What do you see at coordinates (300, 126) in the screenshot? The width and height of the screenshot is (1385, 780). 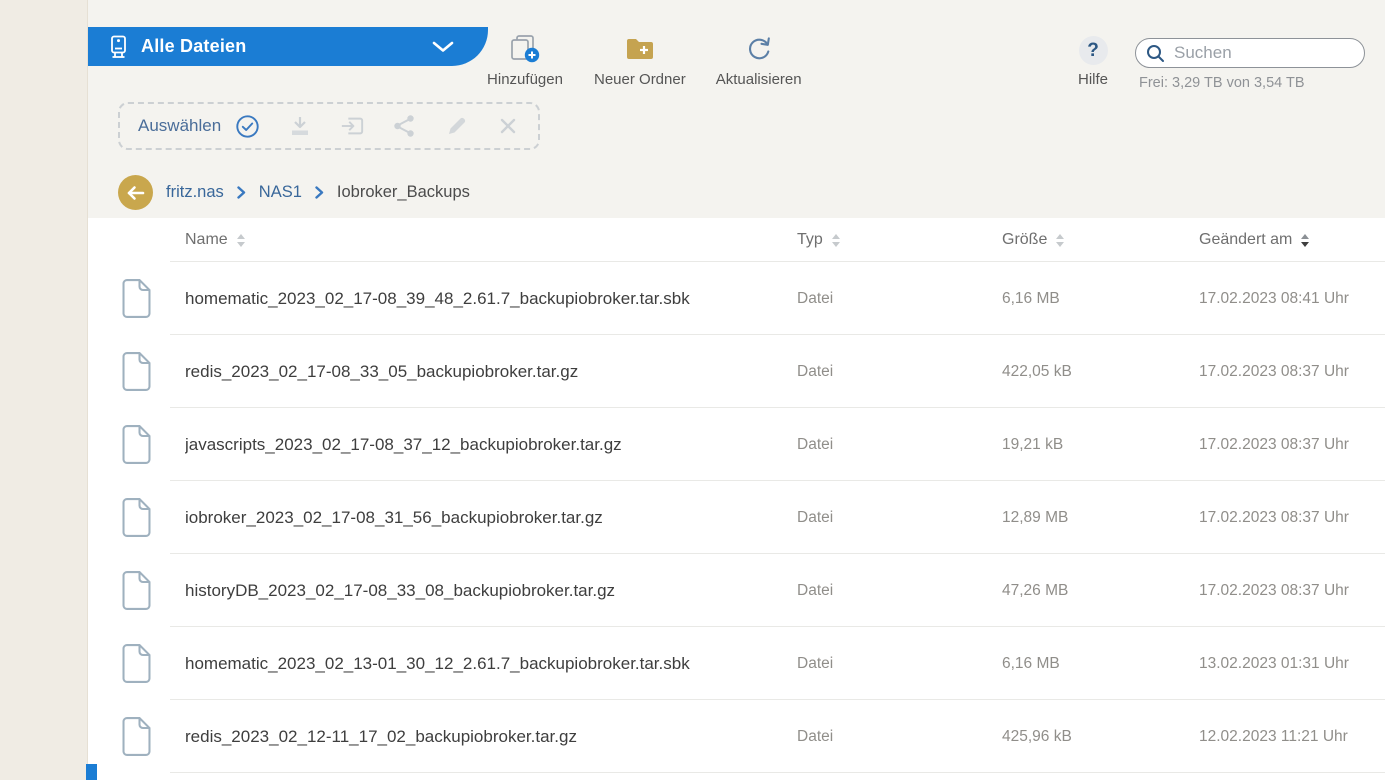 I see `download-icon` at bounding box center [300, 126].